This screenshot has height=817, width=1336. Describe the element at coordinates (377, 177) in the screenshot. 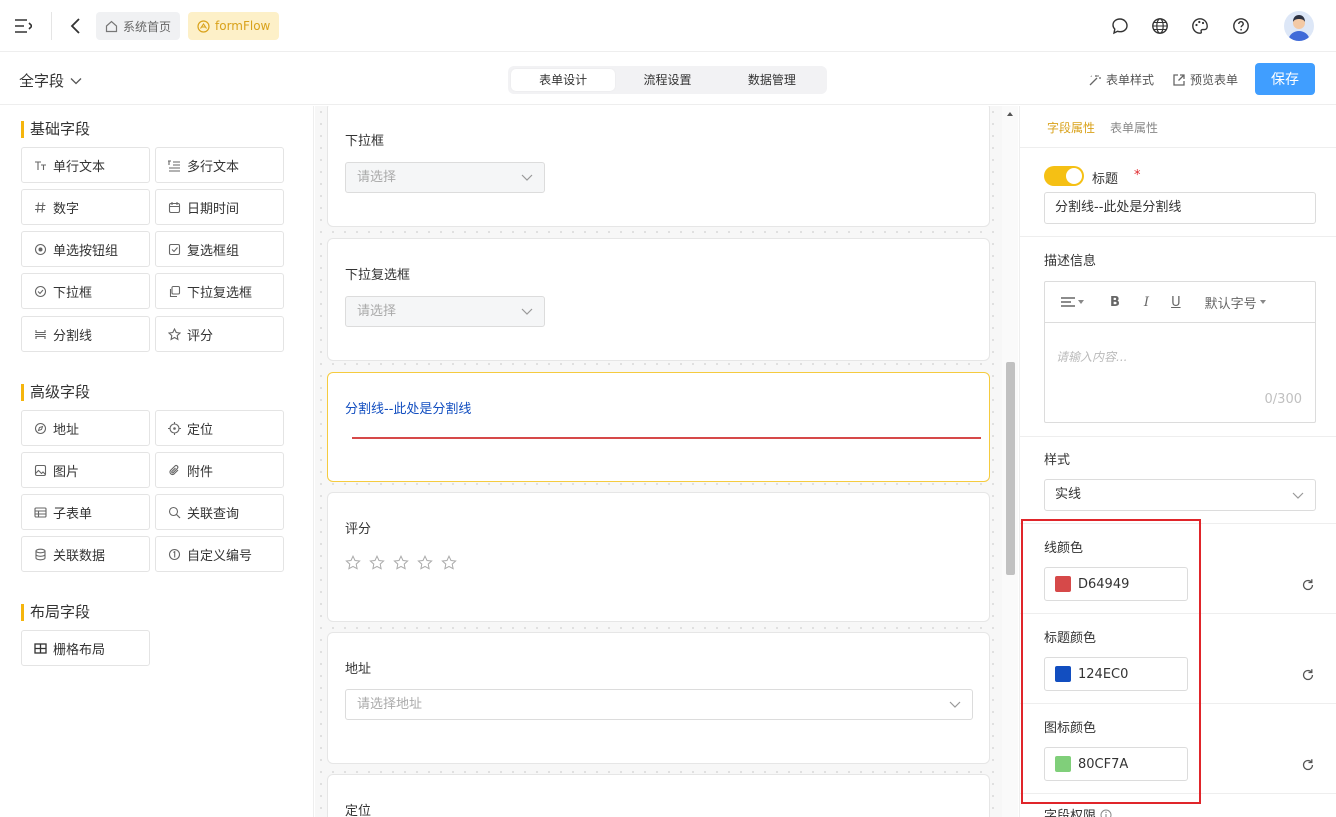

I see `placeholder: 请选择` at that location.